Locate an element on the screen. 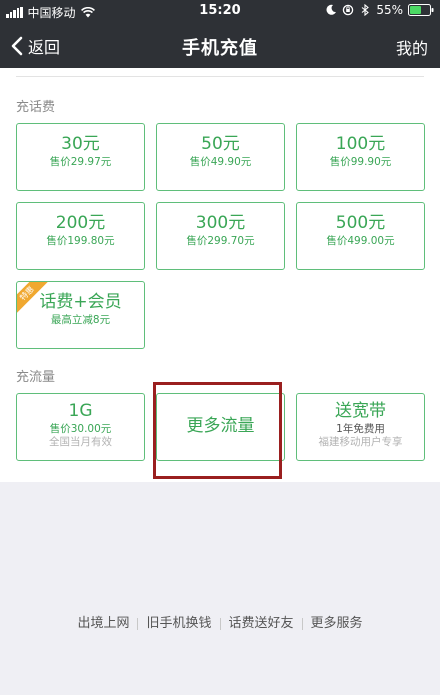  card-price: 售价49.90元 is located at coordinates (220, 162).